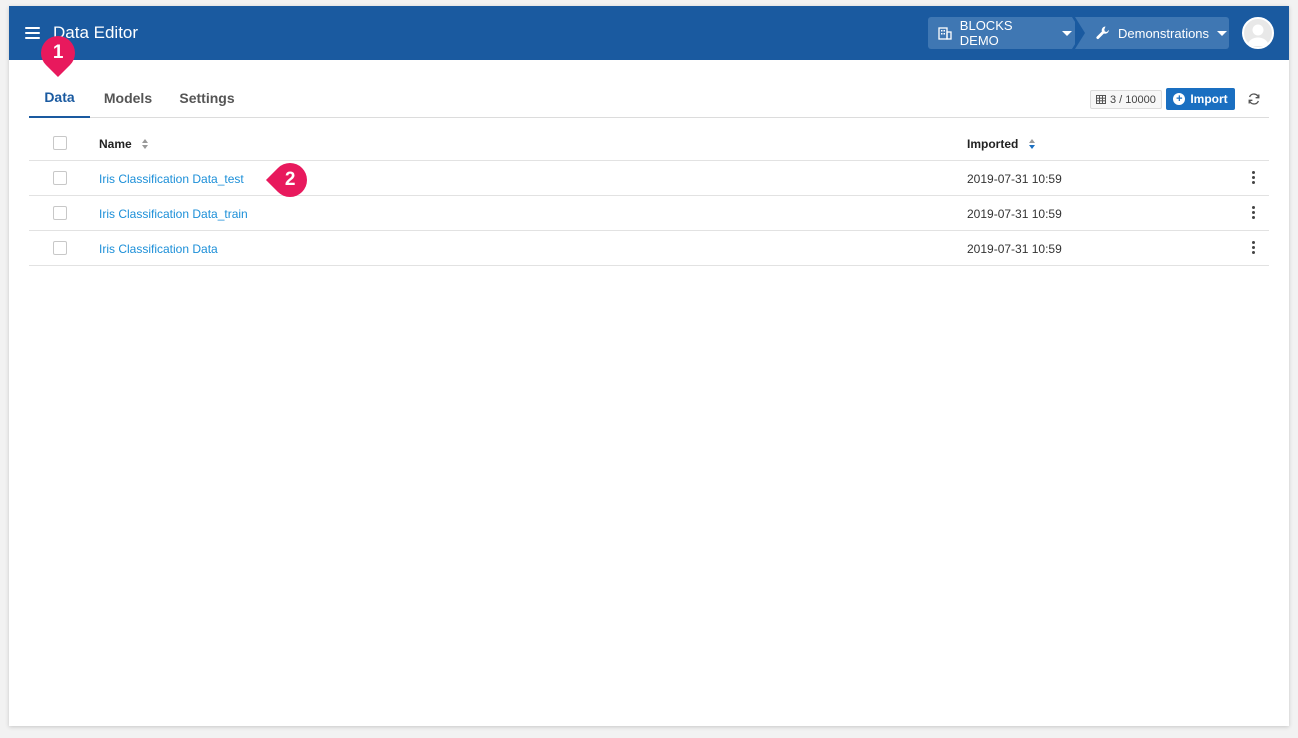 This screenshot has height=738, width=1298. I want to click on organization-dropdown: BLOCKS DEMO, so click(1005, 33).